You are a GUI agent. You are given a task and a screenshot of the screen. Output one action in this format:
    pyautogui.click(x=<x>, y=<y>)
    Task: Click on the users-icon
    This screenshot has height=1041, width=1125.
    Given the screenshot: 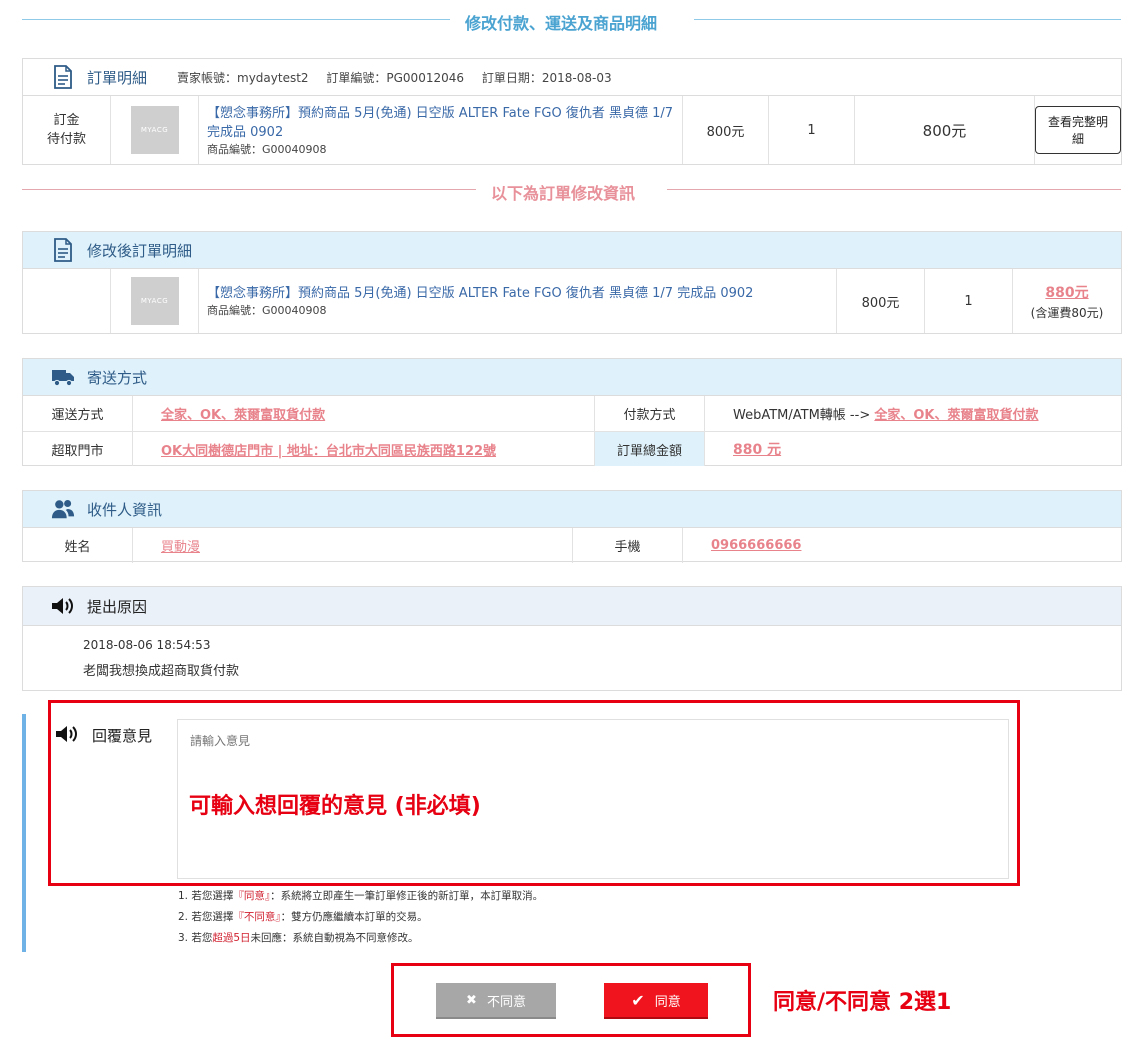 What is the action you would take?
    pyautogui.click(x=63, y=509)
    